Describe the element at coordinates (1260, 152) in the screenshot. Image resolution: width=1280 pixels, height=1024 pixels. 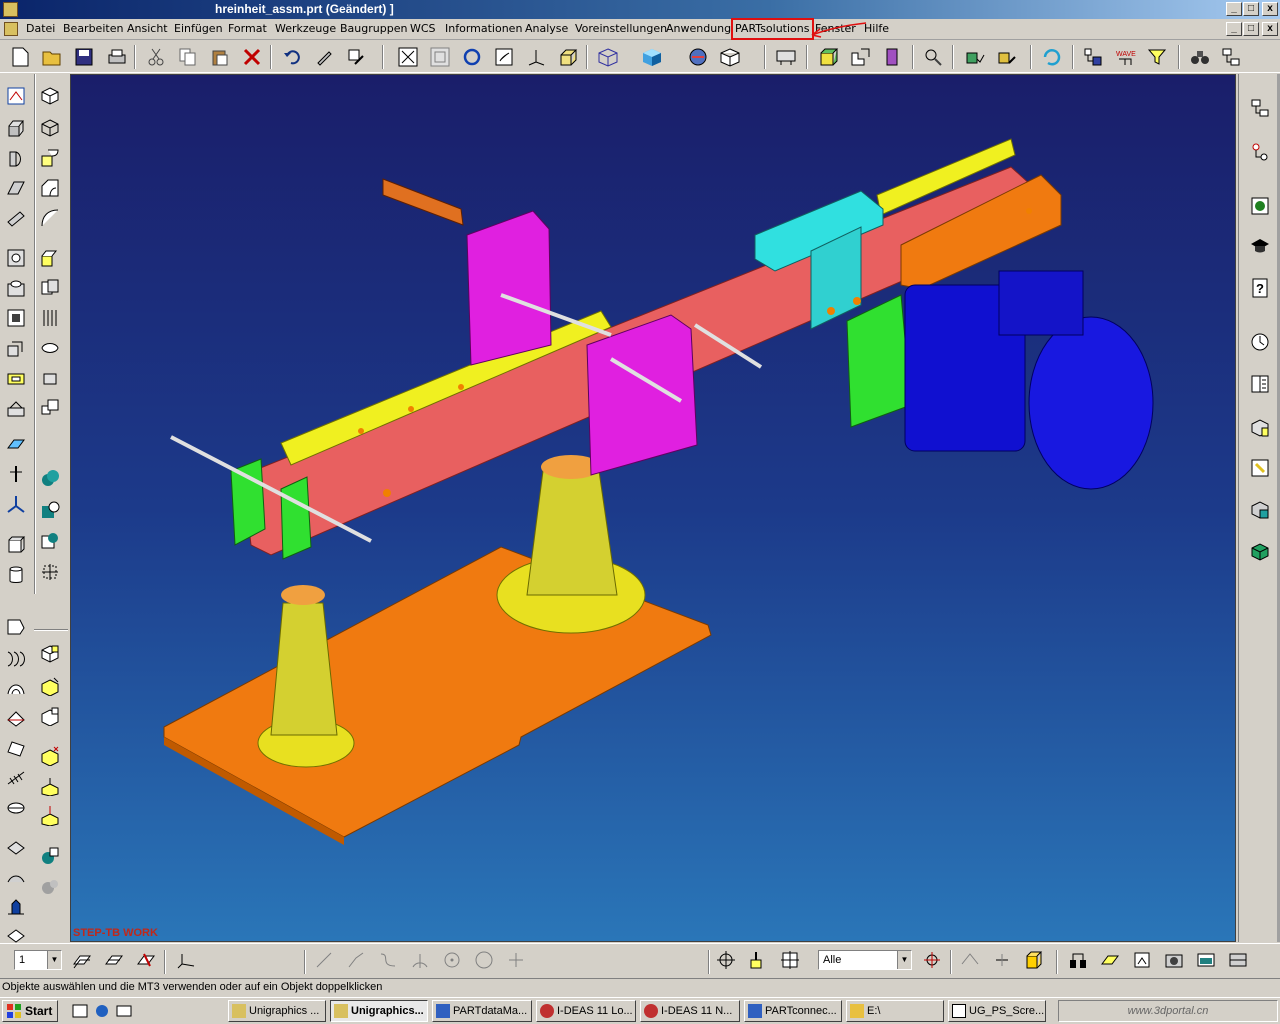
I see `part-navigator-icon` at that location.